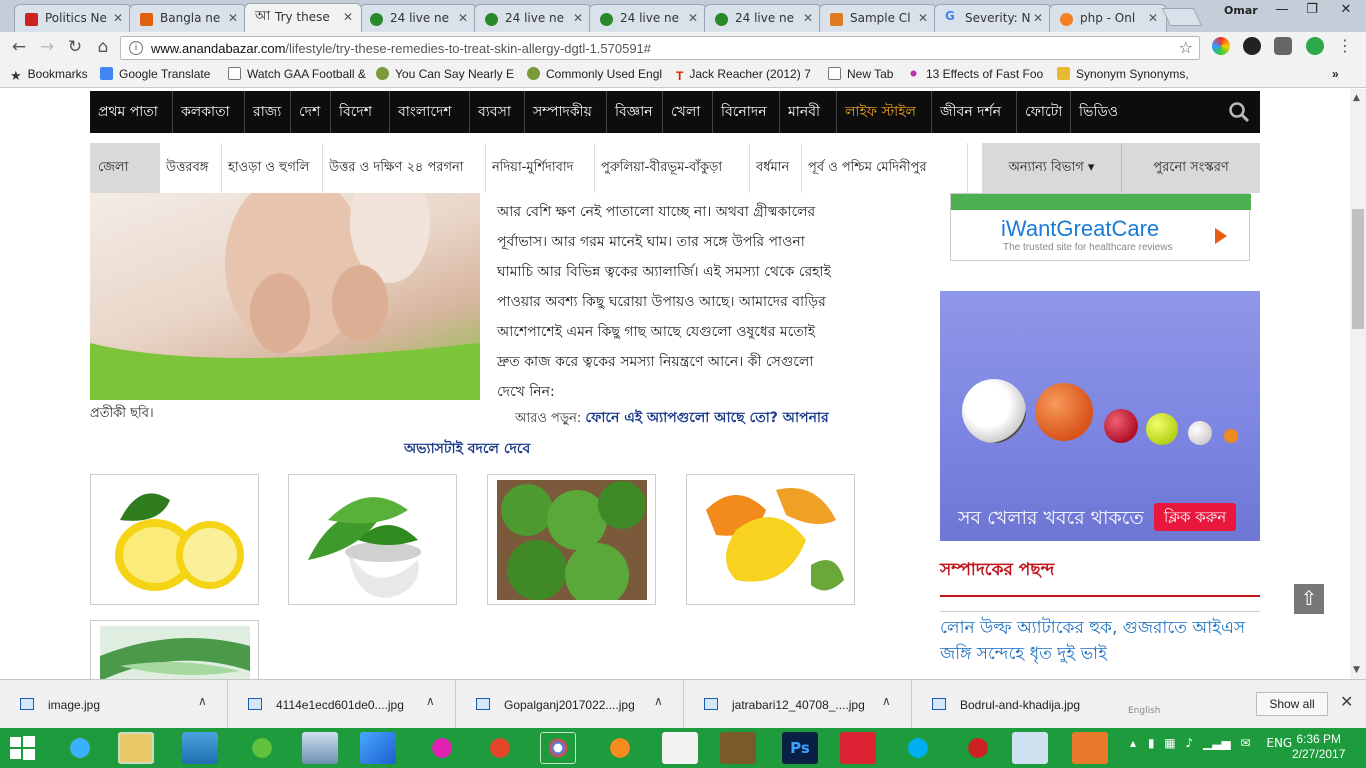 The image size is (1366, 768). I want to click on ad-click-button: ক্লিক করুন, so click(1195, 517).